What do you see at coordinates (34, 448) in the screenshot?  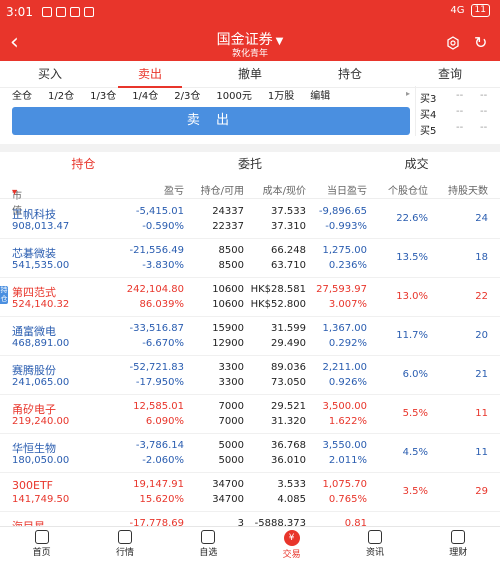 I see `stock-name: 华恒生物` at bounding box center [34, 448].